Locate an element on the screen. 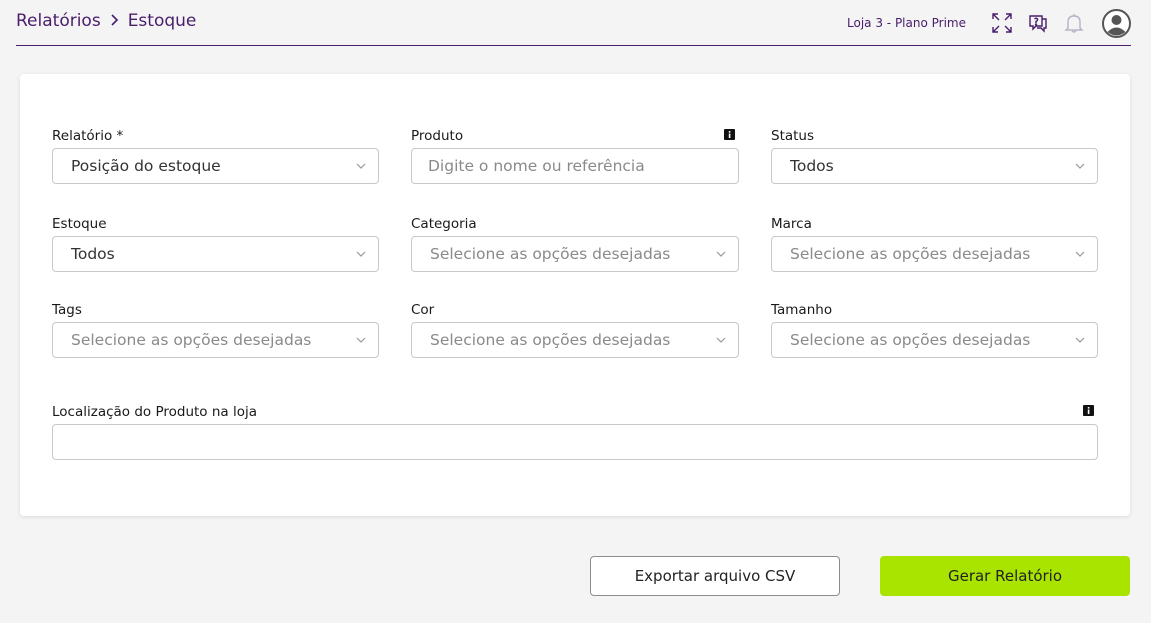  categoria-field: Categoria Selecione as opções desejadas is located at coordinates (575, 244).